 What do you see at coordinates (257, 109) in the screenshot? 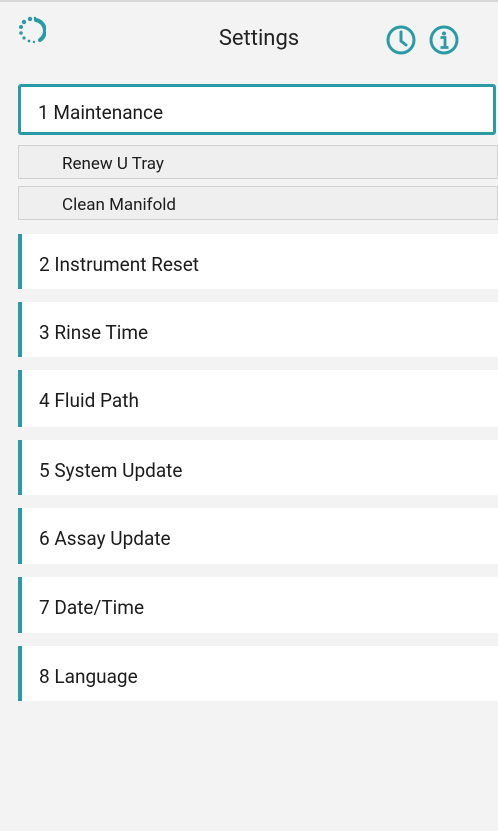
I see `menu-item-maintenance: 1 Maintenance` at bounding box center [257, 109].